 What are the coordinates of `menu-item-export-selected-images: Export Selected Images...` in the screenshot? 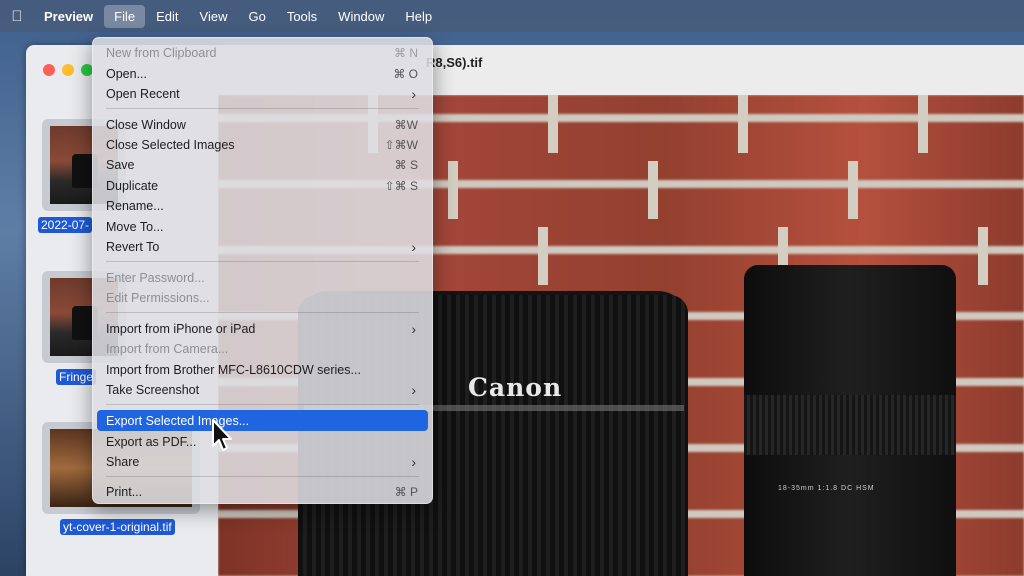 It's located at (262, 420).